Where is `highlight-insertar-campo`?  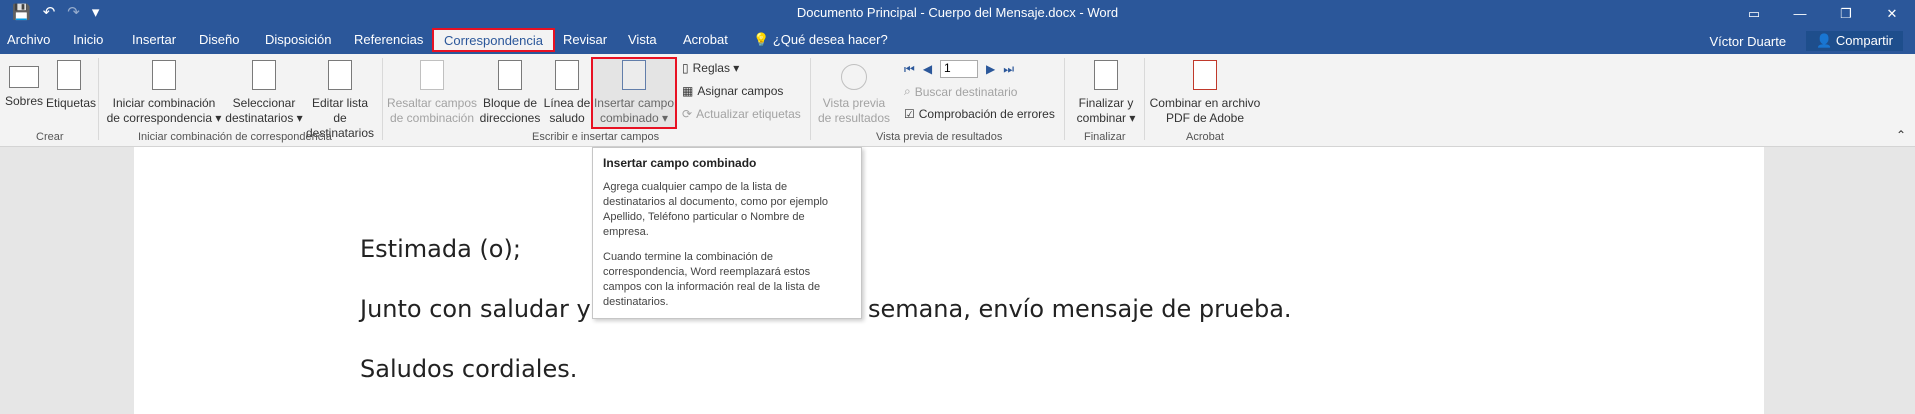 highlight-insertar-campo is located at coordinates (634, 93).